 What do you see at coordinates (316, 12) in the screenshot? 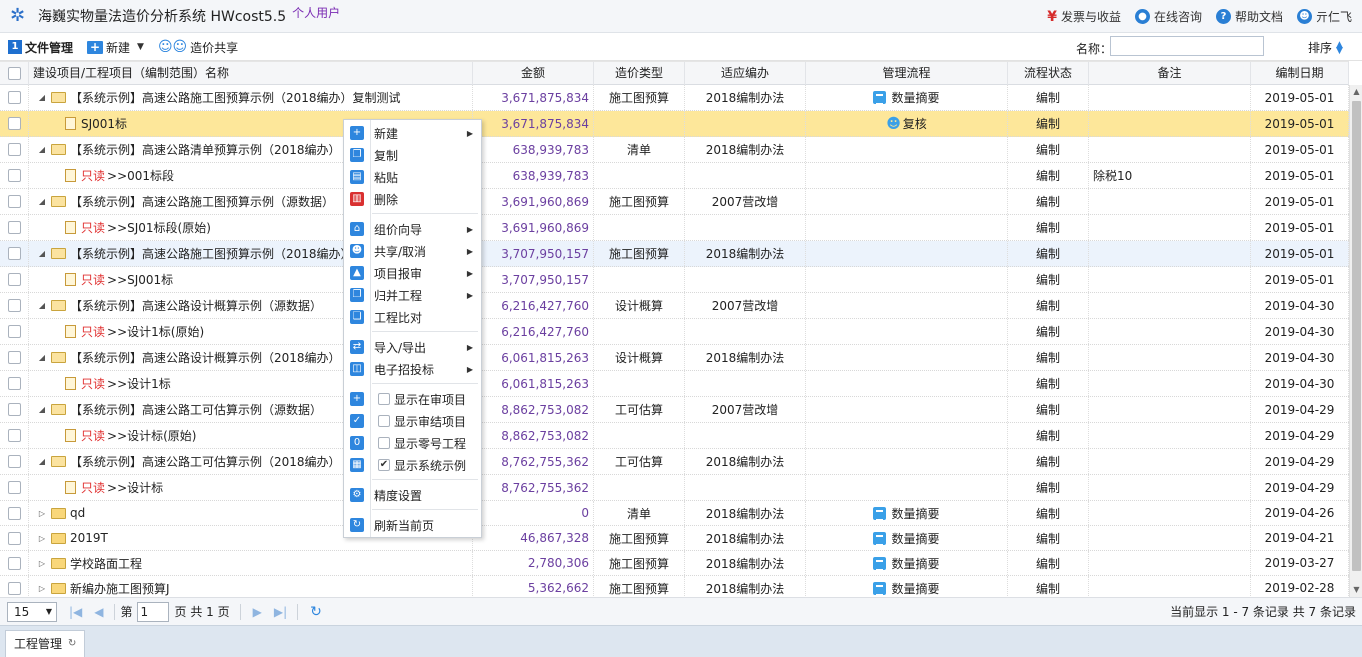
I see `user-type-badge: 个人用户` at bounding box center [316, 12].